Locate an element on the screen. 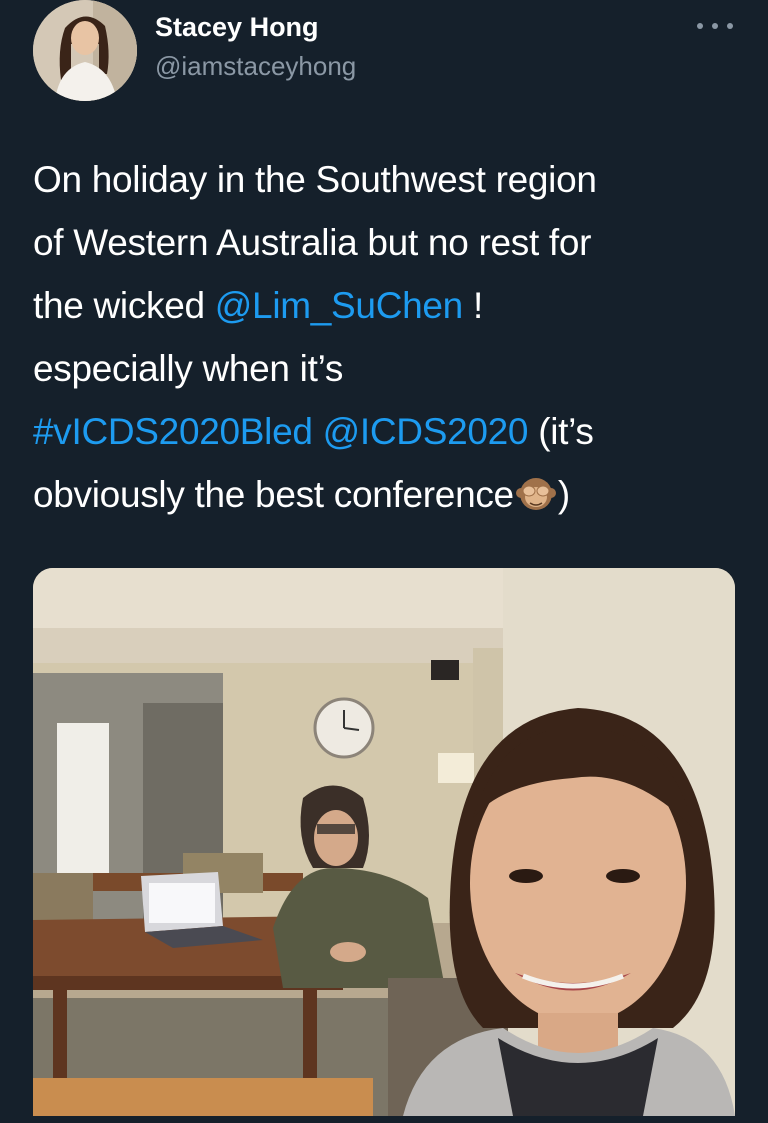 The width and height of the screenshot is (768, 1123). tweet-text-segment: On holiday in the Southwest region is located at coordinates (315, 179).